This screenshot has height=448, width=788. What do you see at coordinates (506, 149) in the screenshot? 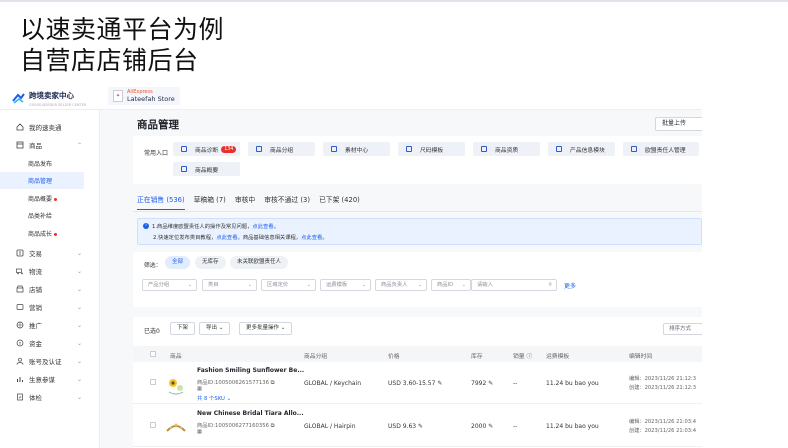
I see `quick-qualification-button: 商品资质` at bounding box center [506, 149].